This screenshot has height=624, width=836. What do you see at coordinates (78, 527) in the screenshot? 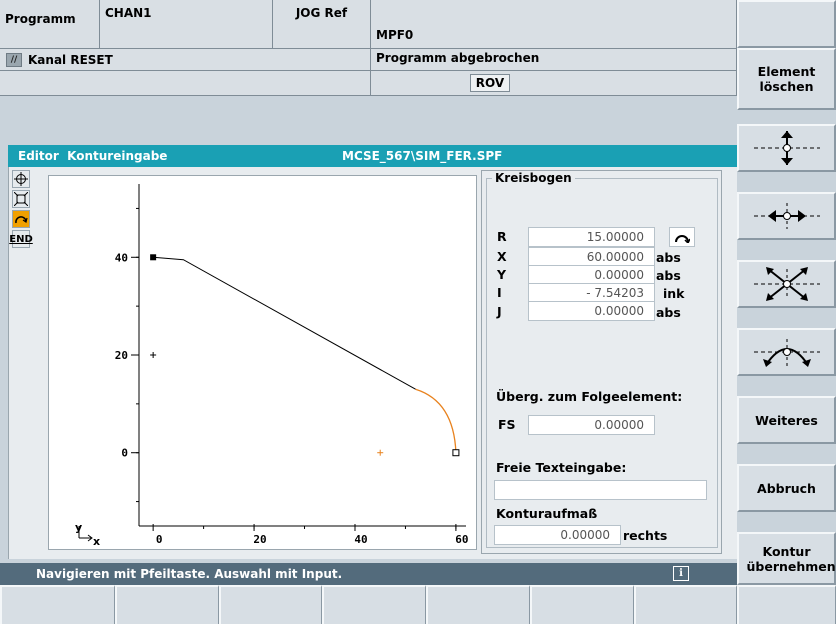
I see `axis-symbol-y-label: y` at bounding box center [78, 527].